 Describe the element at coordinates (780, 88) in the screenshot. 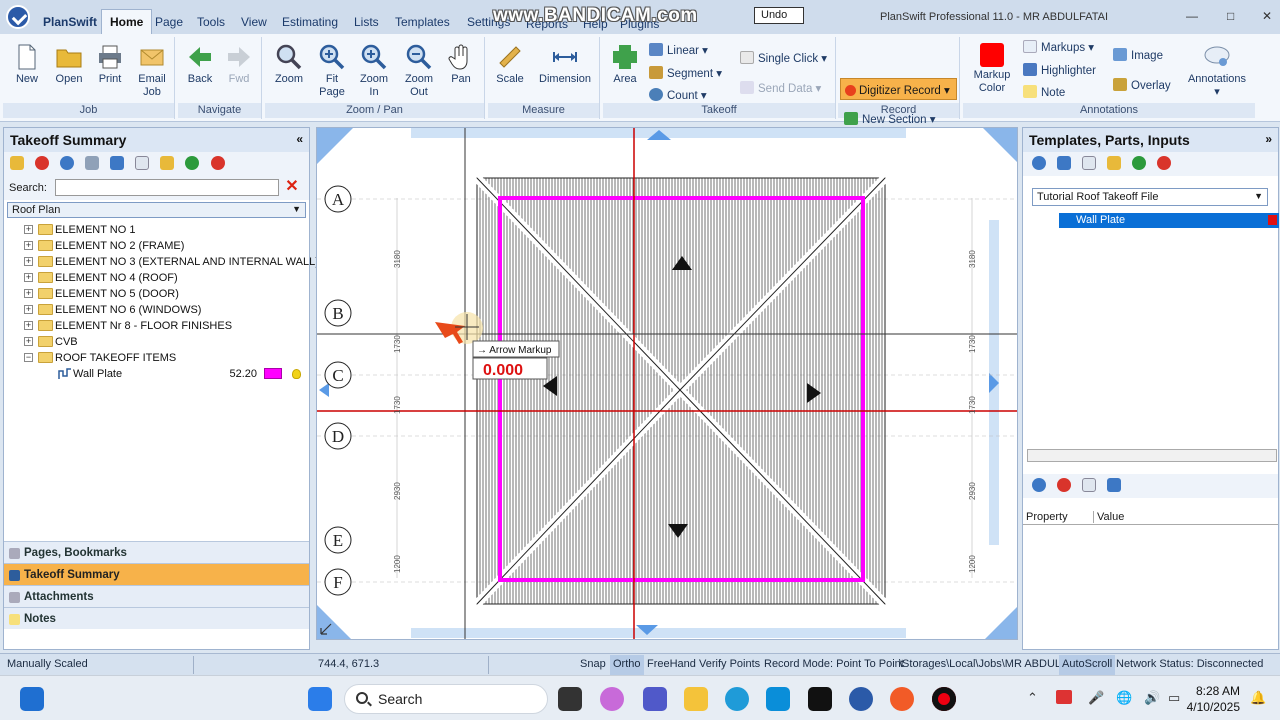

I see `send-data-button: Send Data ▾` at that location.